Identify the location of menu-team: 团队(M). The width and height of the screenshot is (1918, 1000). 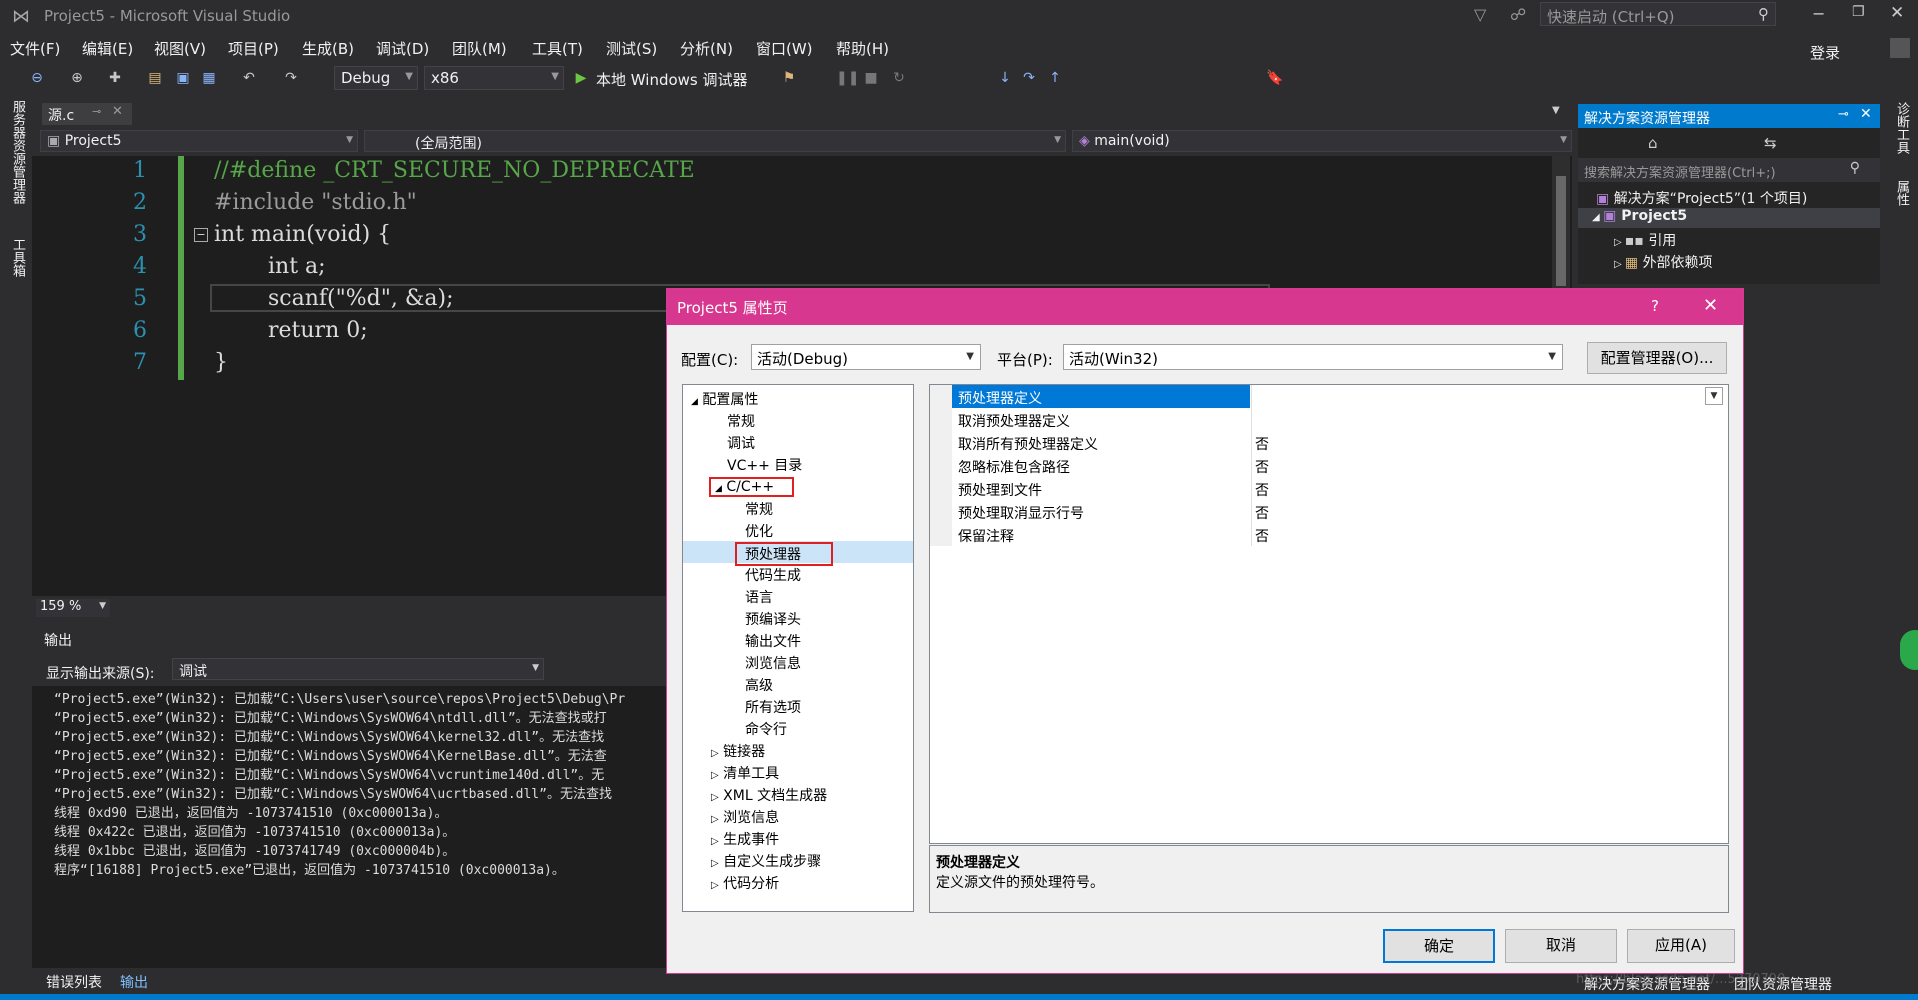
(479, 48).